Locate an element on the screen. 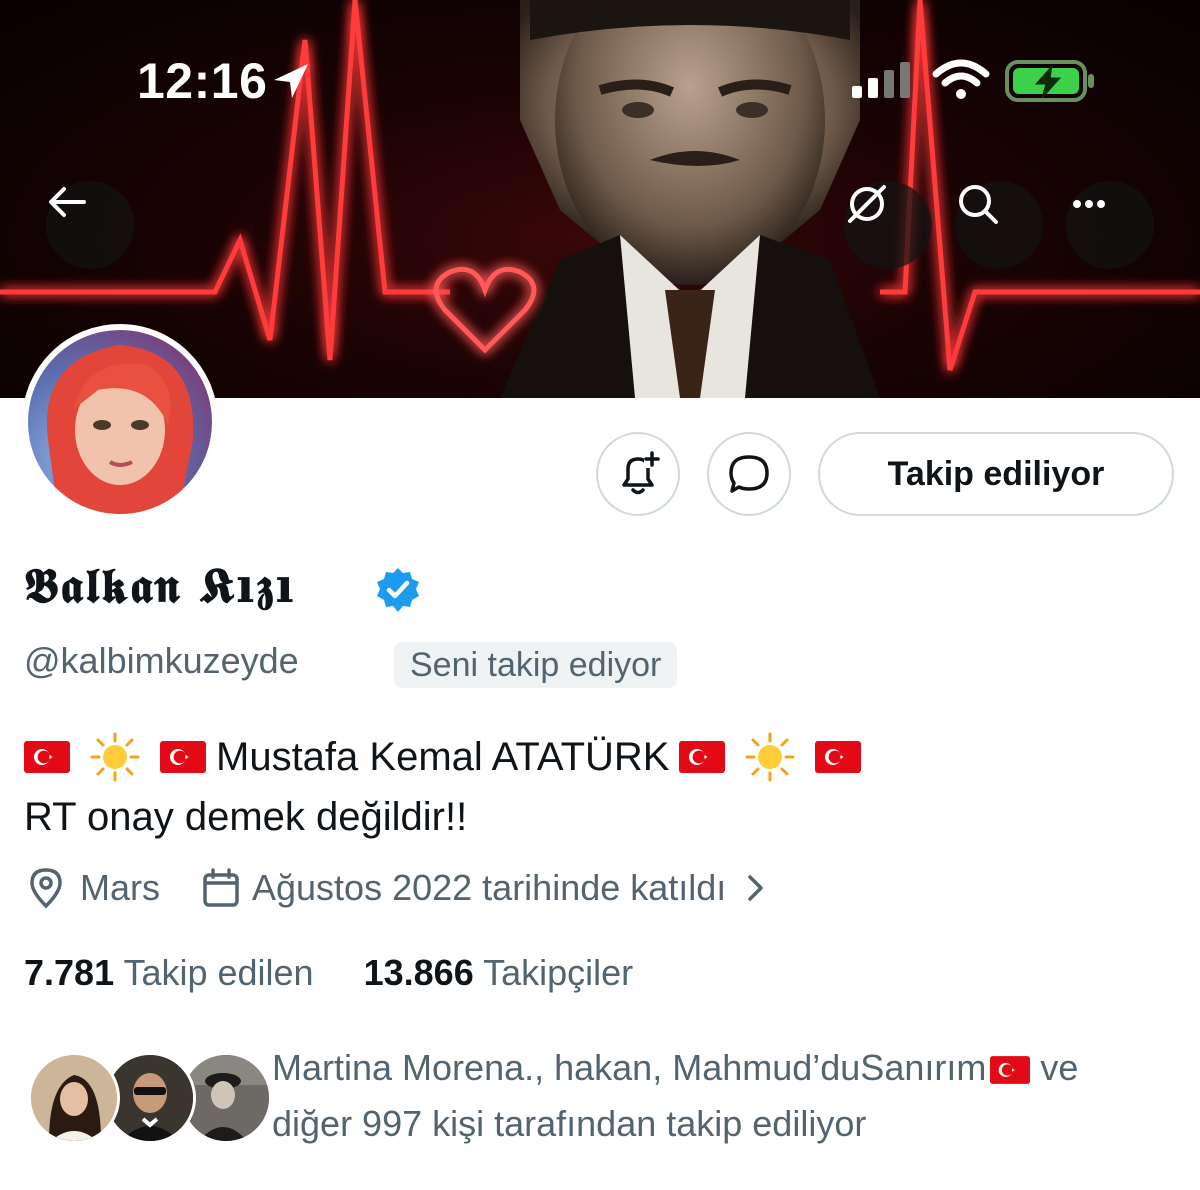  following-link: 7.781 Takip edilen is located at coordinates (169, 972).